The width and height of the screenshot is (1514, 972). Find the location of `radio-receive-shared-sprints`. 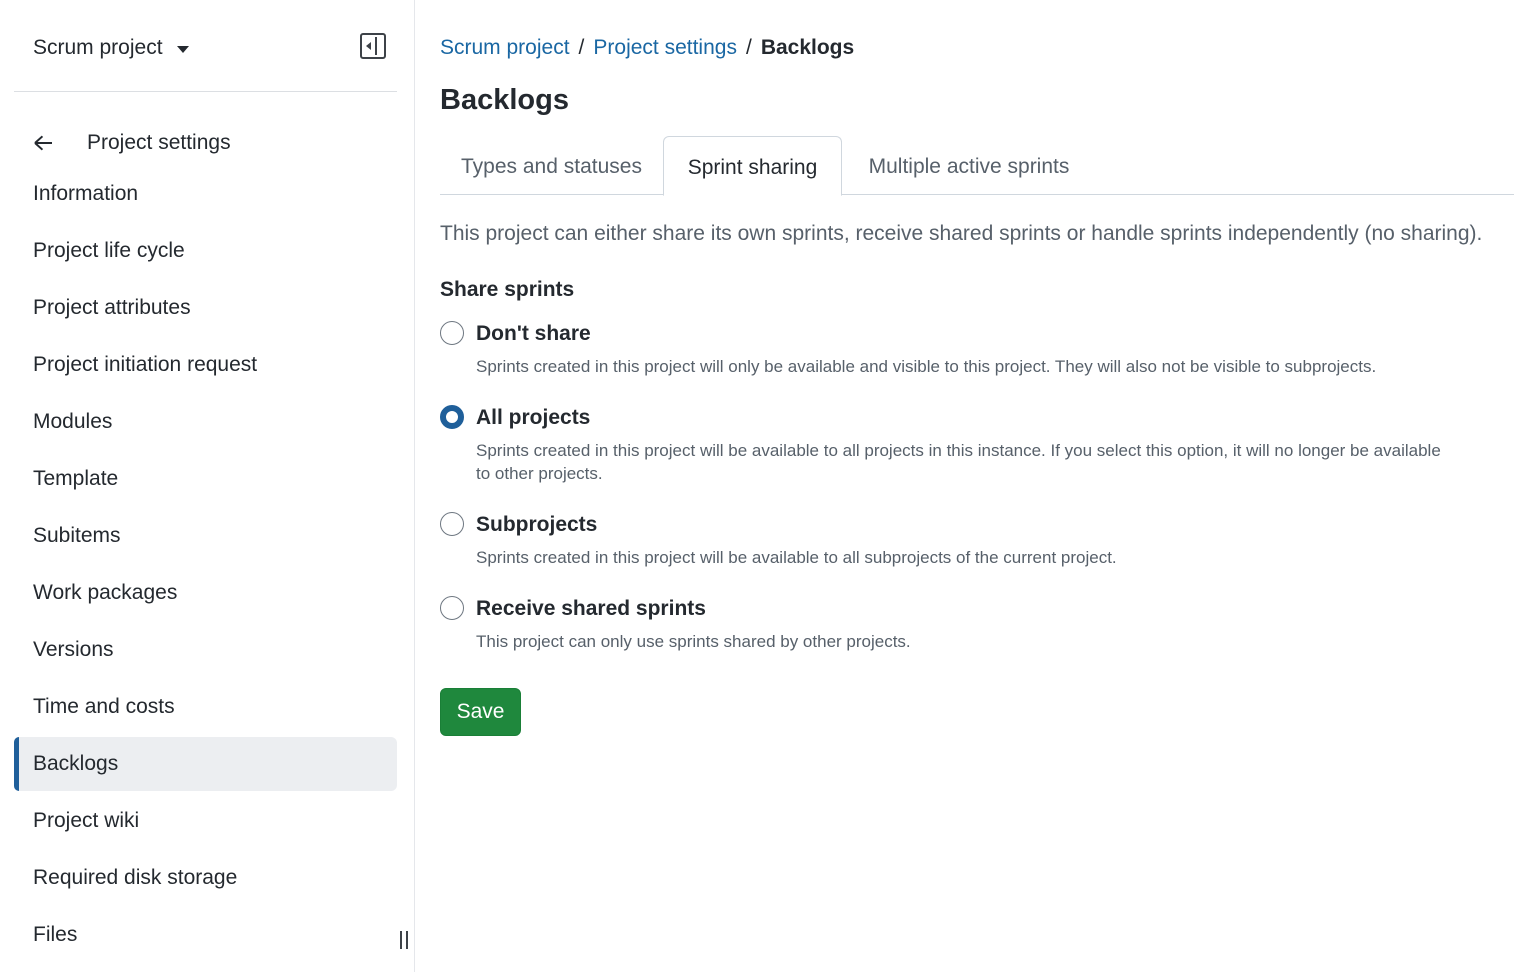

radio-receive-shared-sprints is located at coordinates (452, 608).